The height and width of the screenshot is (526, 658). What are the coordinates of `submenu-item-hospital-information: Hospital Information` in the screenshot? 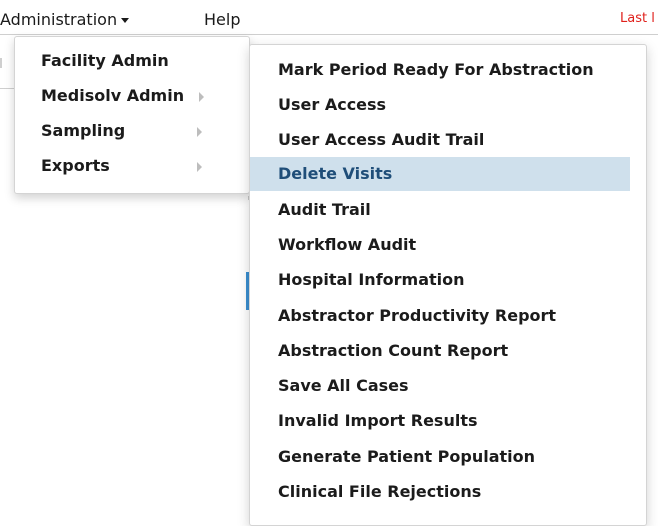 It's located at (440, 280).